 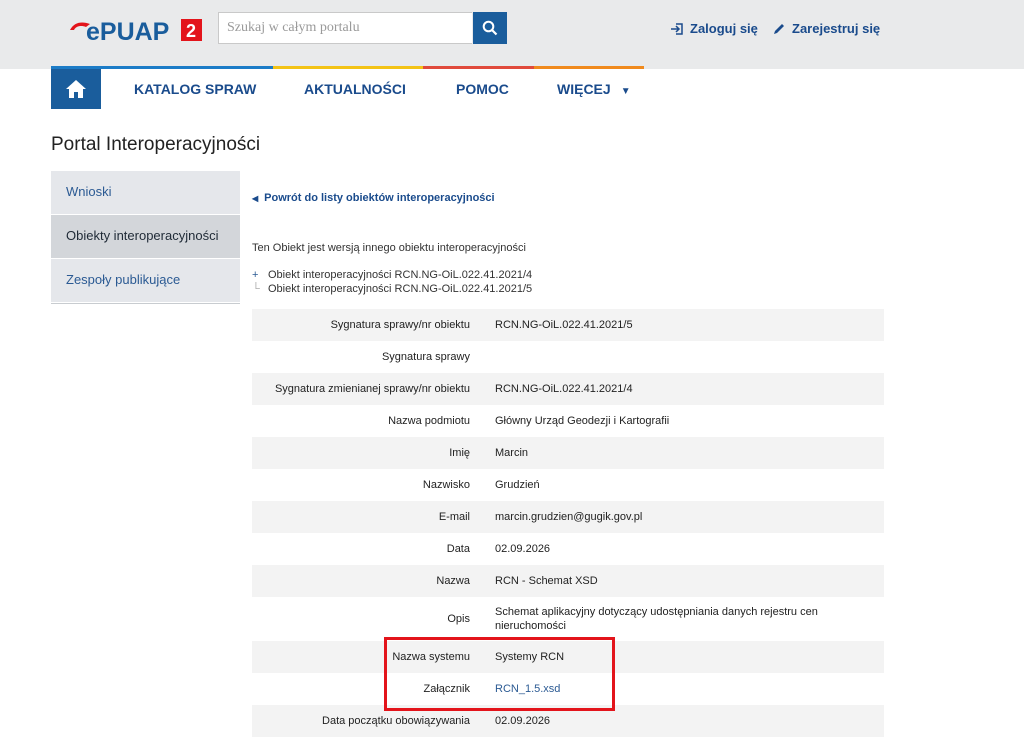 What do you see at coordinates (564, 389) in the screenshot?
I see `detail-value: RCN.NG-OiL.022.41.2021/4` at bounding box center [564, 389].